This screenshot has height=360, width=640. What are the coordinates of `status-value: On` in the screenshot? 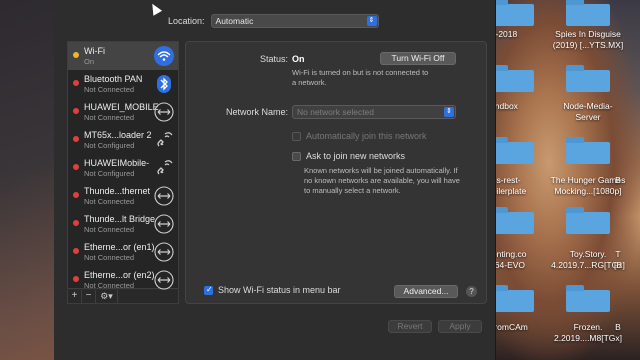 It's located at (298, 59).